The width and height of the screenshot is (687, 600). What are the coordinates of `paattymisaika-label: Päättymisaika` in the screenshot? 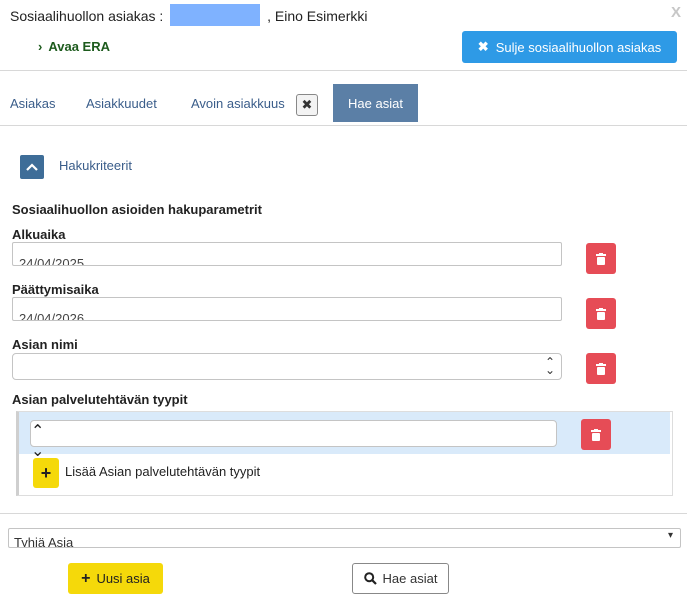 It's located at (55, 289).